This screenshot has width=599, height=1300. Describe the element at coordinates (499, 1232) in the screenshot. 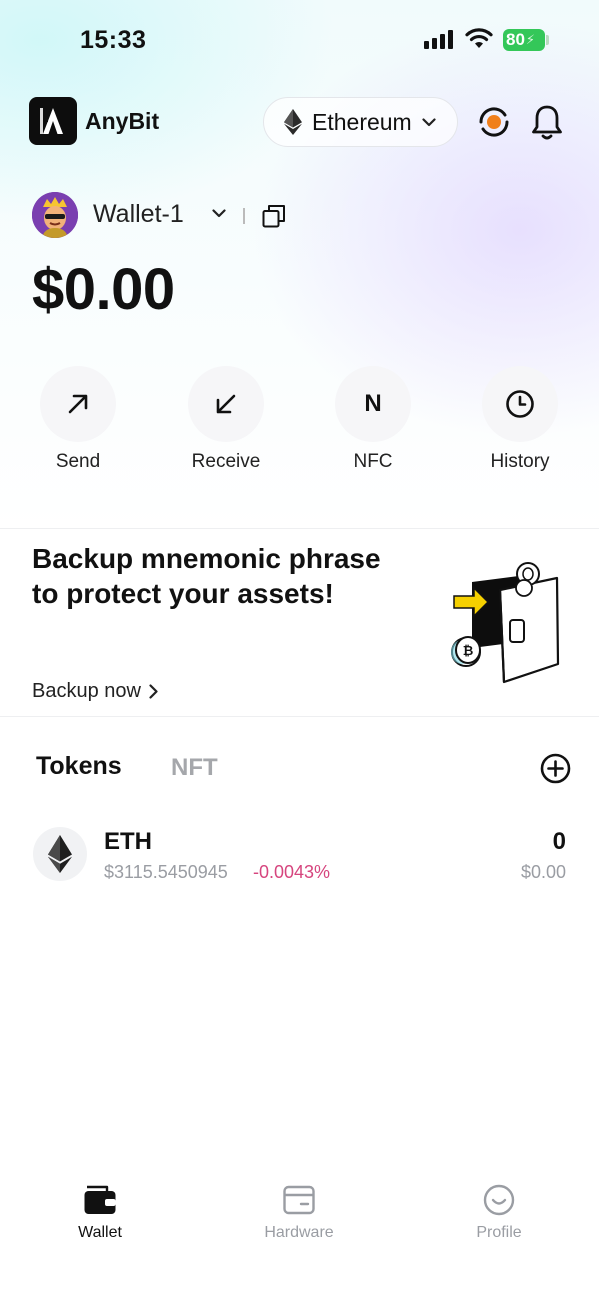

I see `nav-profile-label: Profile` at that location.